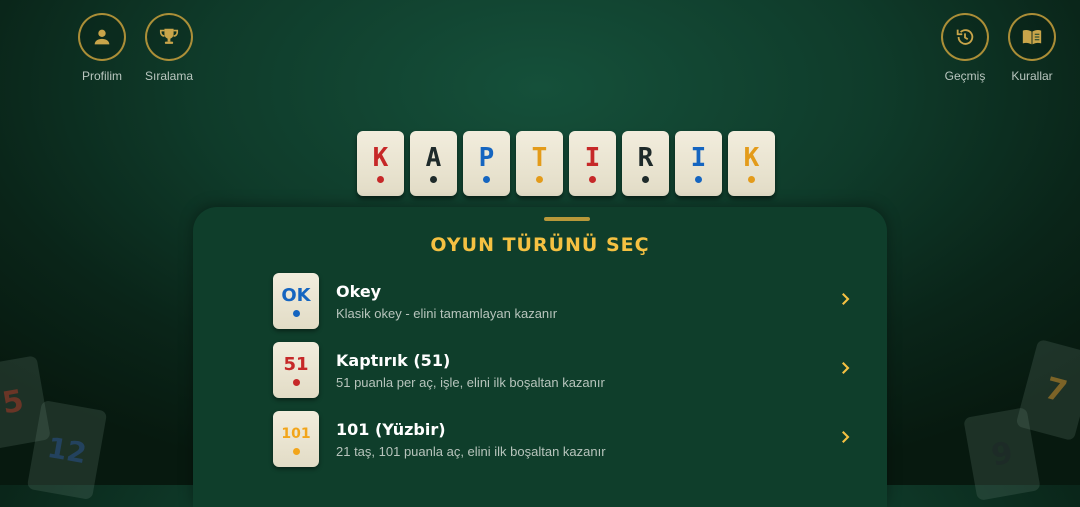 The height and width of the screenshot is (507, 1080). What do you see at coordinates (67, 450) in the screenshot?
I see `decor-tile: 12` at bounding box center [67, 450].